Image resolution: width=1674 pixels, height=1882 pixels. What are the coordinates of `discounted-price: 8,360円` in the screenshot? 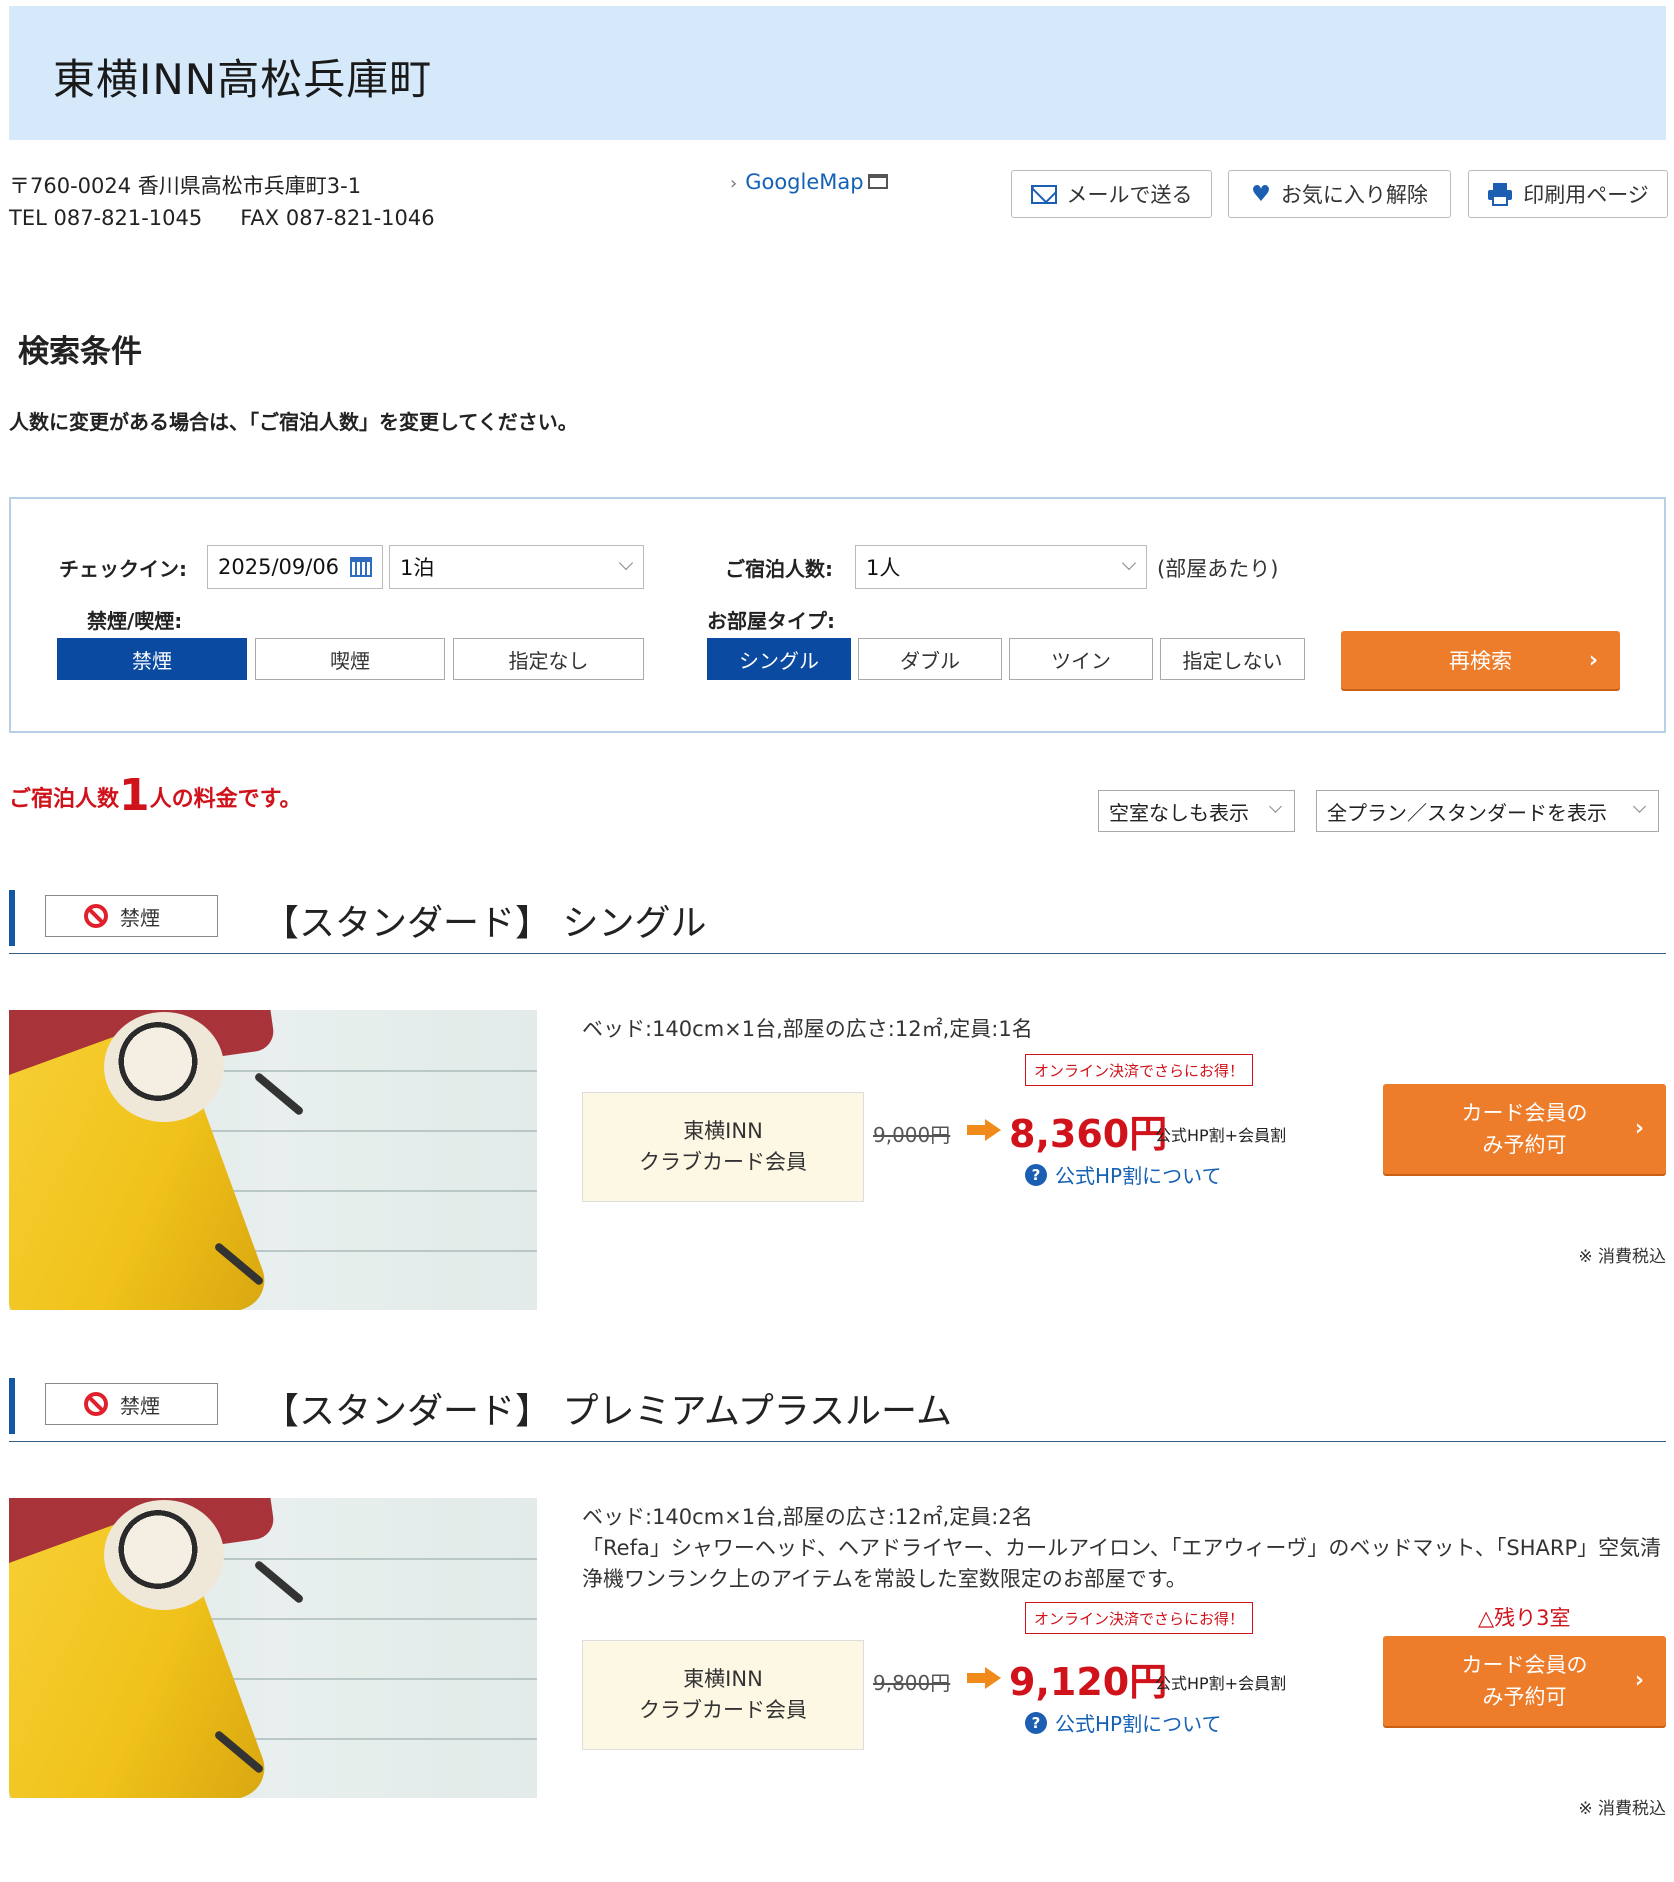 It's located at (1088, 1134).